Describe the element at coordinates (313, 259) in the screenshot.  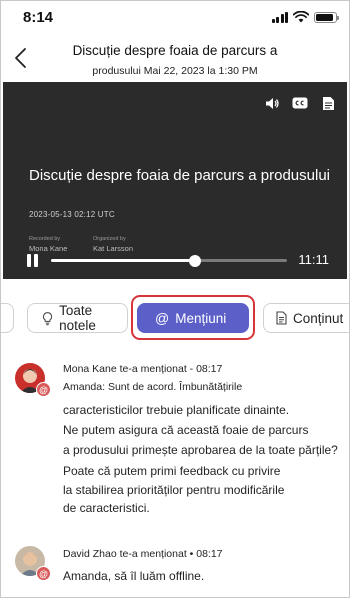
I see `video-duration: 11:11` at that location.